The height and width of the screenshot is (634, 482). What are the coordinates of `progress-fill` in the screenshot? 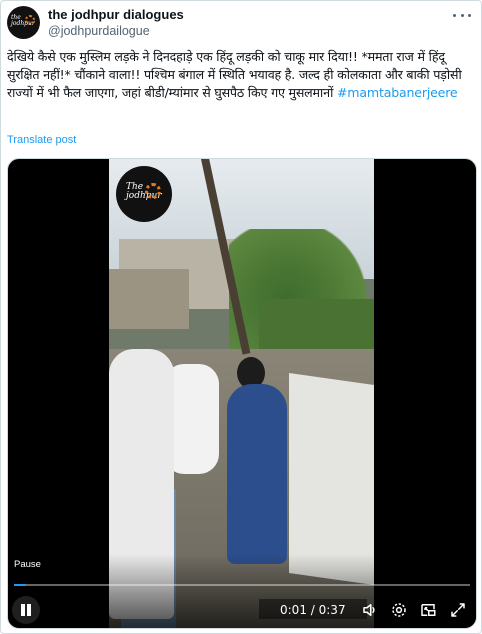 It's located at (20, 585).